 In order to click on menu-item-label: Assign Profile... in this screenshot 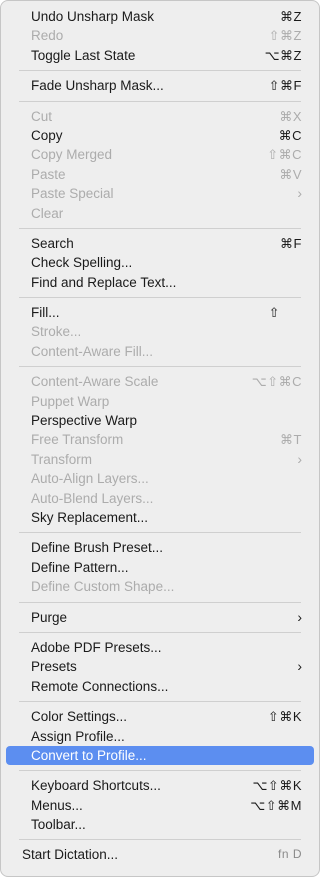, I will do `click(78, 736)`.